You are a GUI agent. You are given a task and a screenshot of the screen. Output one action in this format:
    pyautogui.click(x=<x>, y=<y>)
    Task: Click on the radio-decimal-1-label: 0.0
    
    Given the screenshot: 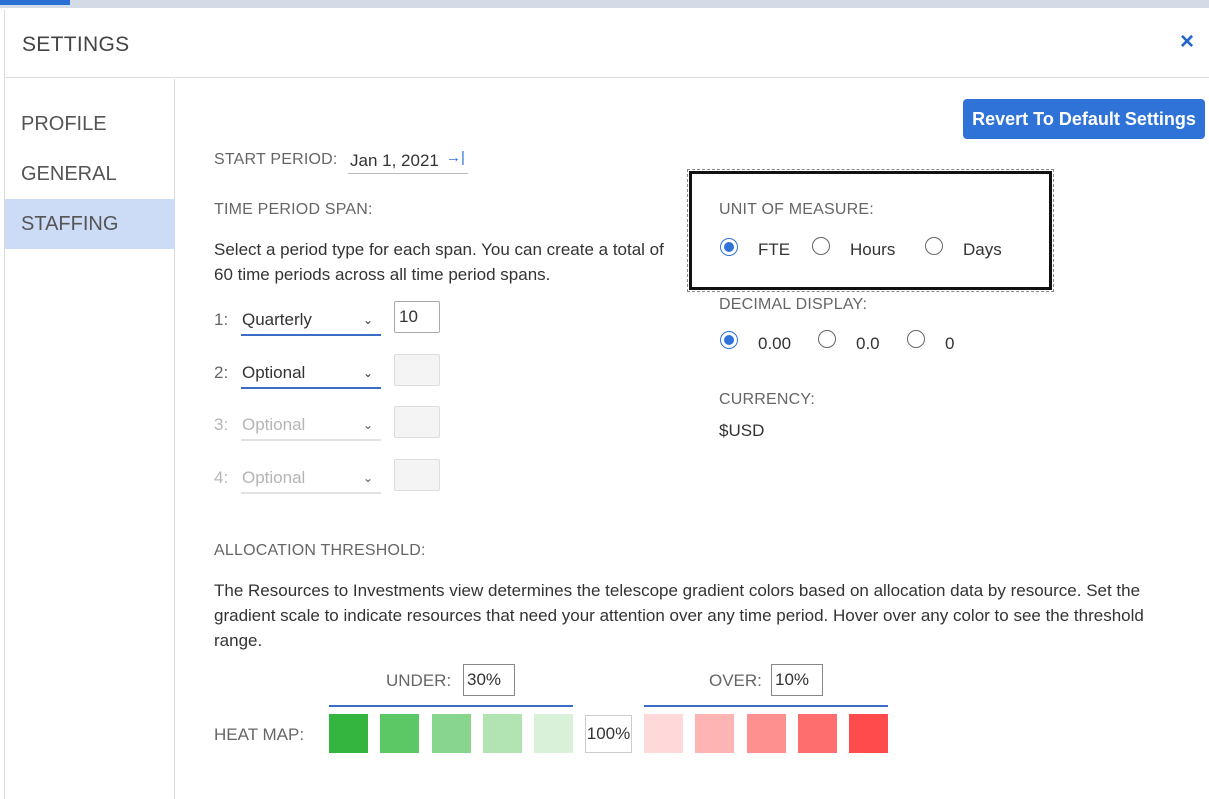 What is the action you would take?
    pyautogui.click(x=868, y=343)
    